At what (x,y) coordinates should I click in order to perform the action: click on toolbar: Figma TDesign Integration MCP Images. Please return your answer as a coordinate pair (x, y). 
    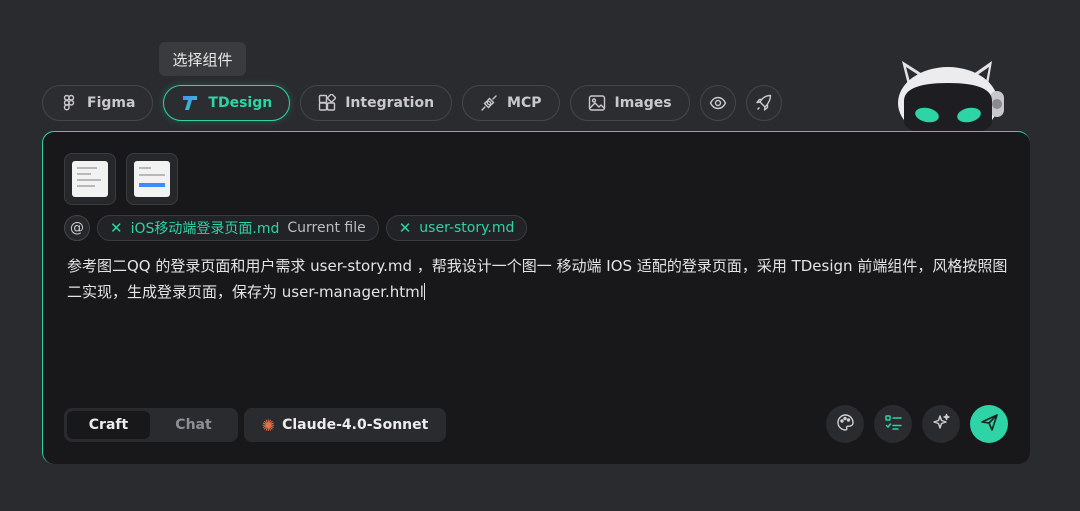
    Looking at the image, I should click on (412, 103).